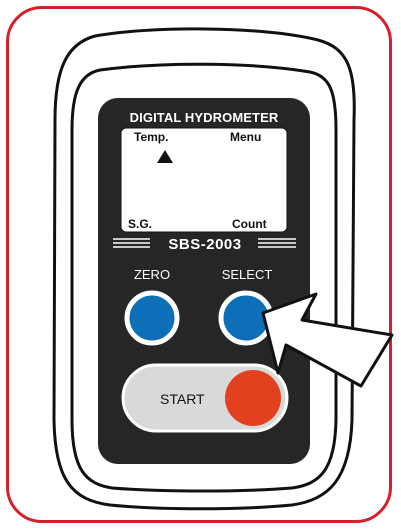  Describe the element at coordinates (182, 399) in the screenshot. I see `start-button-label: START` at that location.